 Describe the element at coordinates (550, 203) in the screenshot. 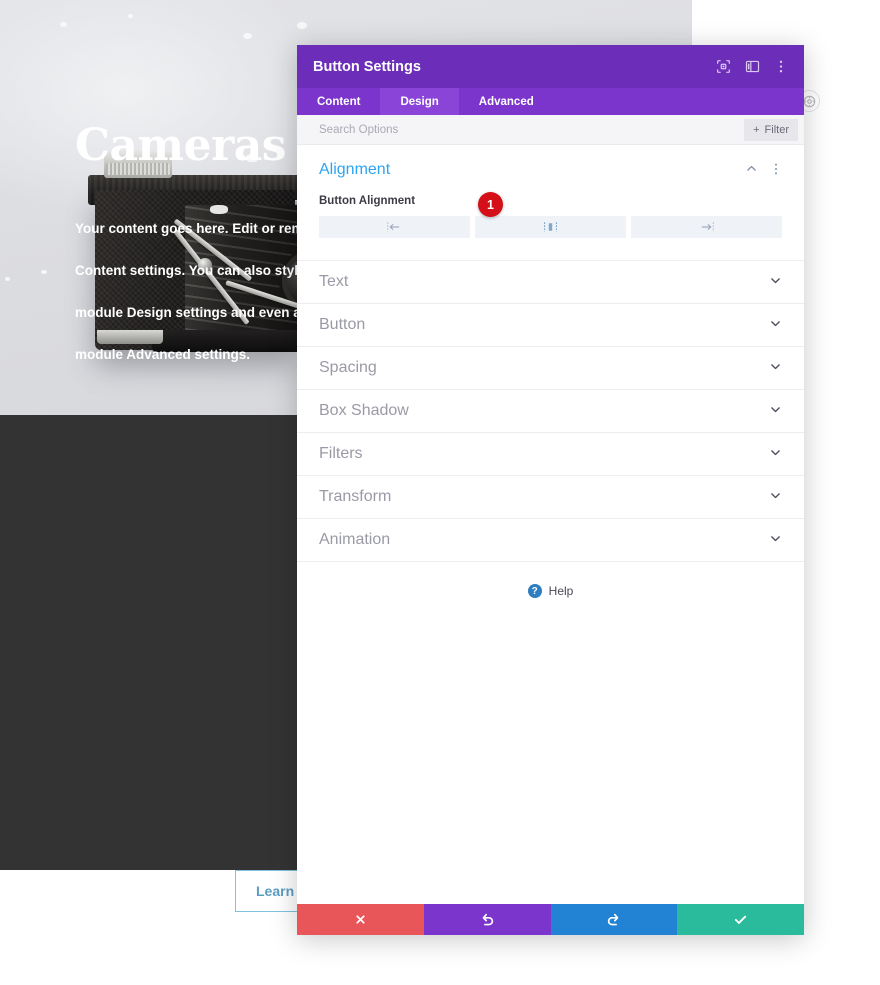

I see `section-alignment: Alignment Button Alignment` at that location.